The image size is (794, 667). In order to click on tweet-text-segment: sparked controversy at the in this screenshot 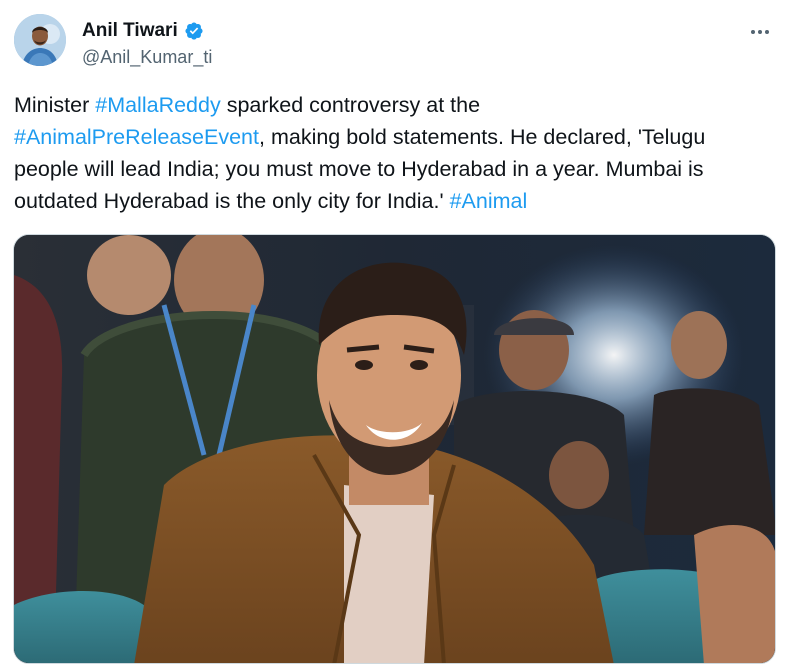, I will do `click(353, 105)`.